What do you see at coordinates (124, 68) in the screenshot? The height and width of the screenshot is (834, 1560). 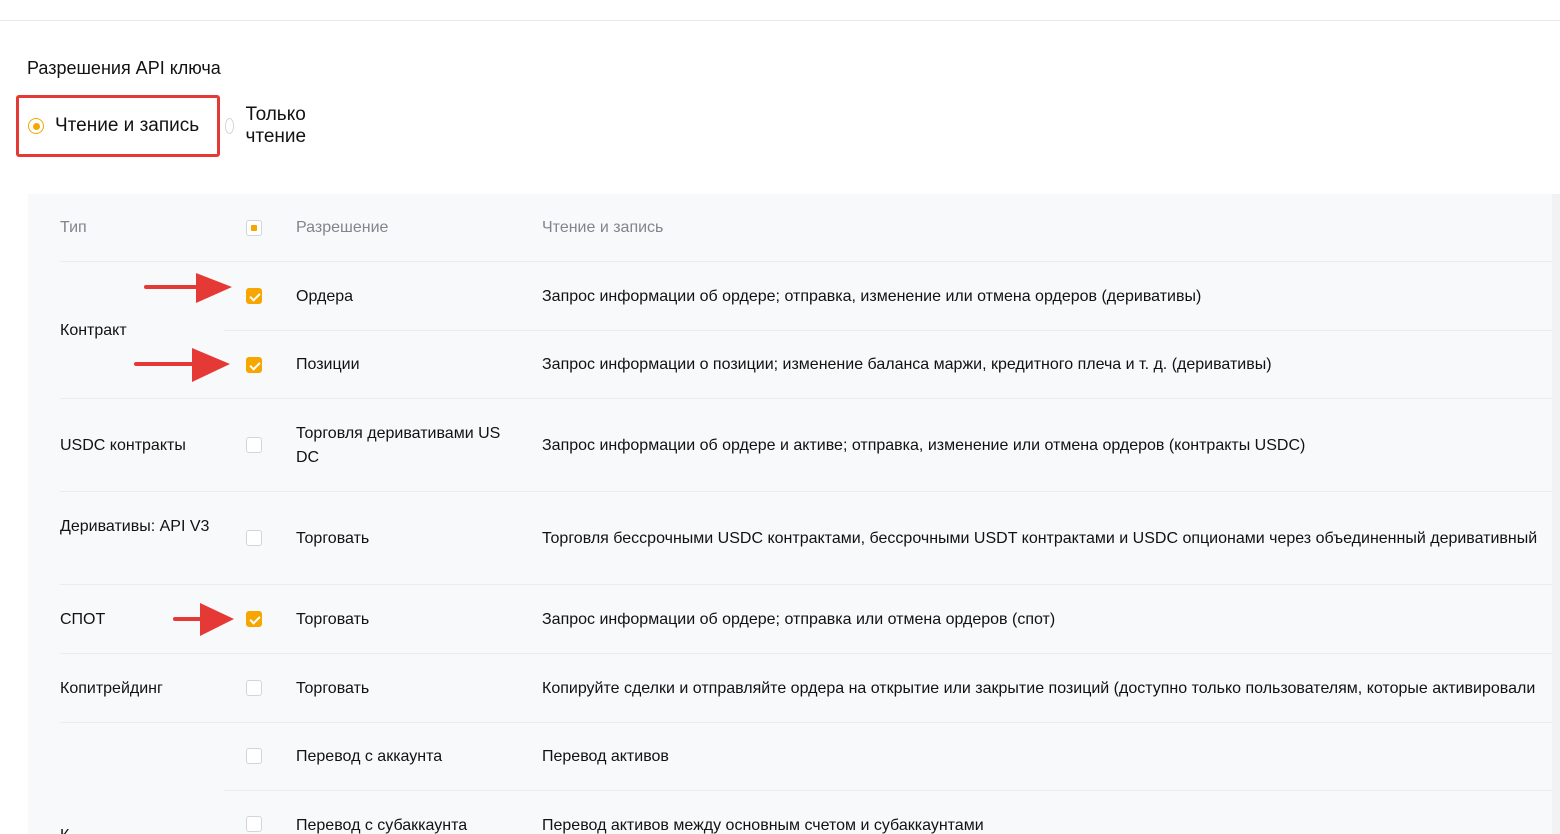 I see `section-title: Разрешения API ключа` at bounding box center [124, 68].